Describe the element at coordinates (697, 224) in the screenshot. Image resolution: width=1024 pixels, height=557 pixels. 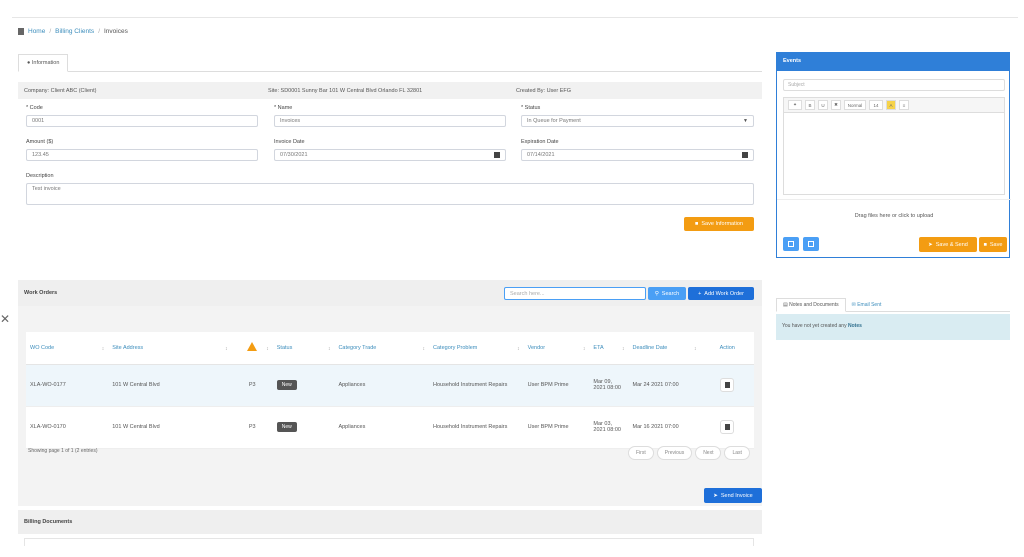
I see `save-icon: ■` at that location.